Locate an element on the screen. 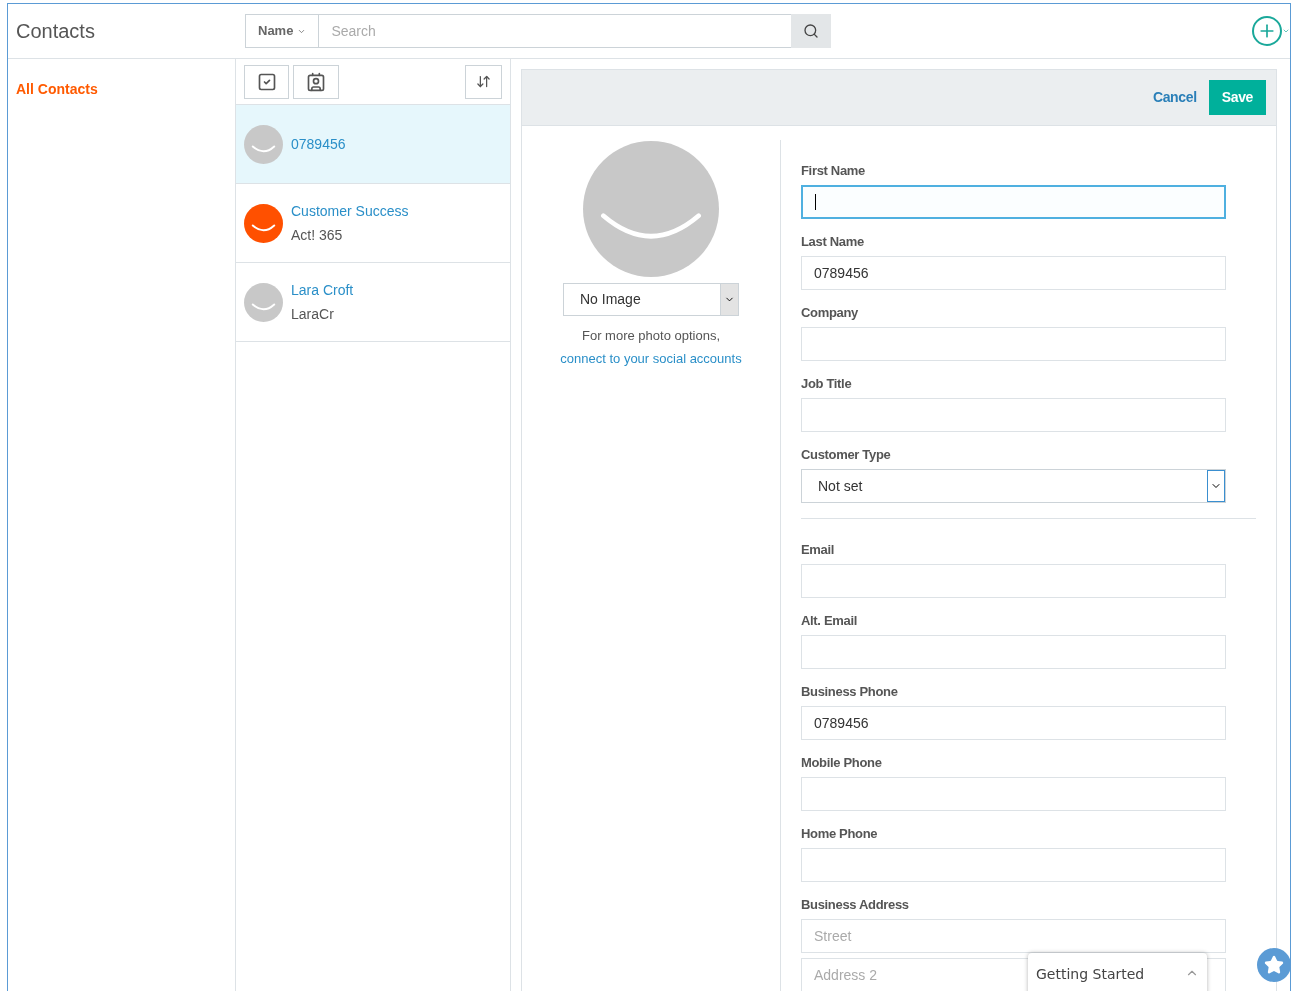 This screenshot has height=991, width=1293. caret-icon is located at coordinates (1286, 31).